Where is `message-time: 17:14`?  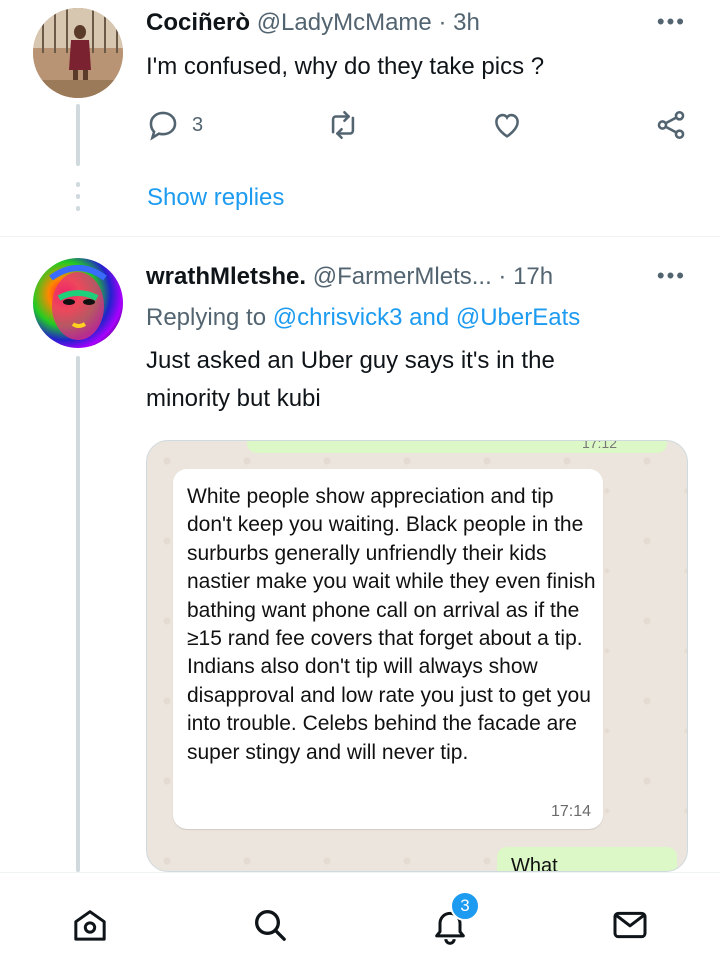 message-time: 17:14 is located at coordinates (570, 811).